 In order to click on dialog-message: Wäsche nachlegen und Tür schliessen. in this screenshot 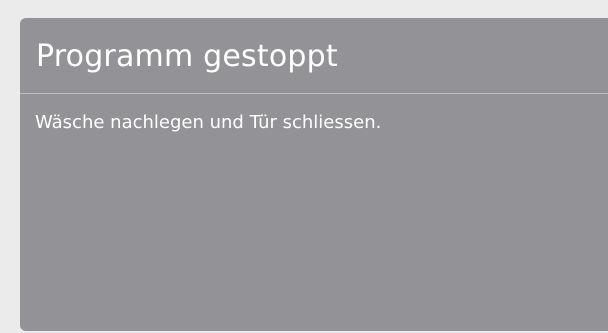, I will do `click(208, 122)`.